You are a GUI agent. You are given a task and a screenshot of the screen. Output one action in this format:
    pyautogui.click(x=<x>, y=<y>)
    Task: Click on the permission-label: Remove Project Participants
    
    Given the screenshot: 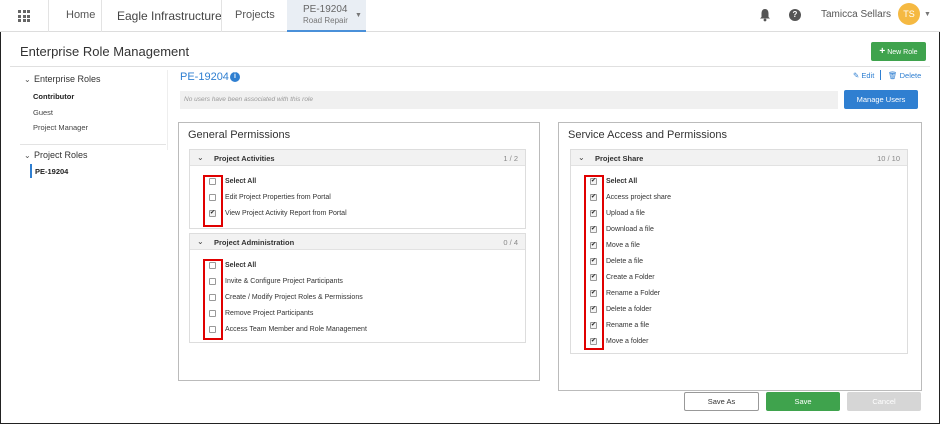 What is the action you would take?
    pyautogui.click(x=269, y=313)
    